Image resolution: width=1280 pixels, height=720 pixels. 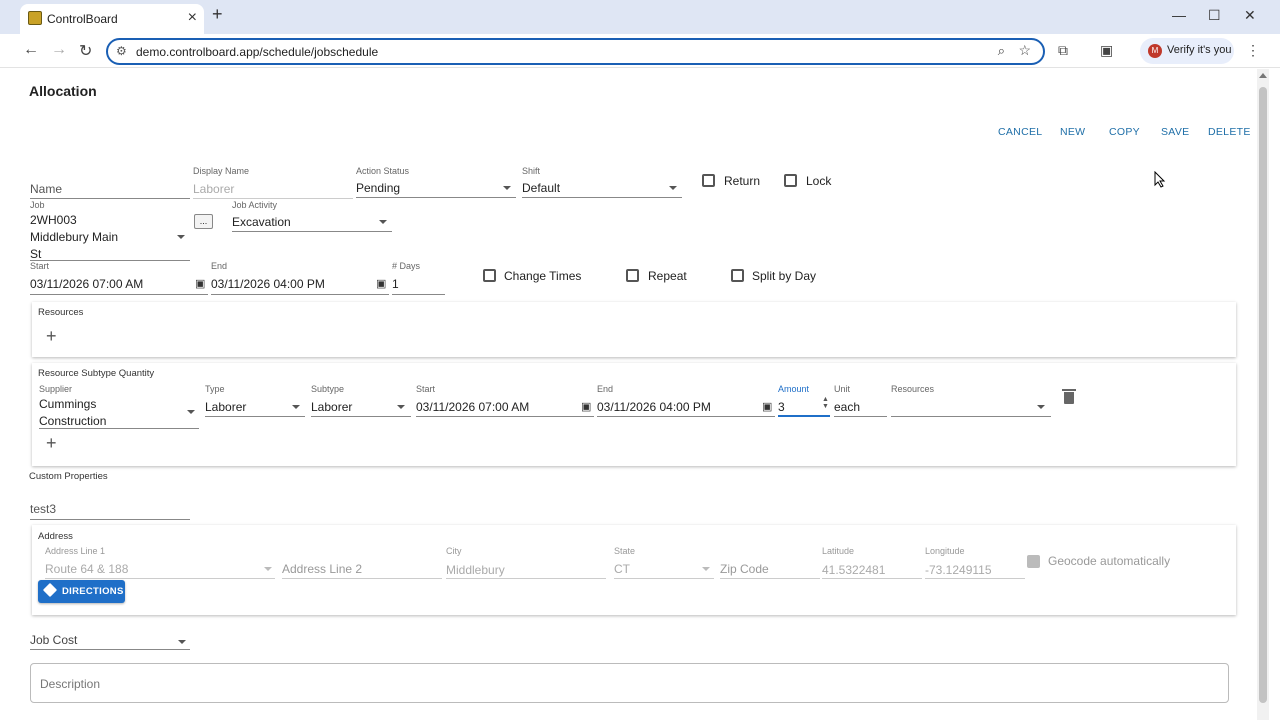 What do you see at coordinates (781, 407) in the screenshot?
I see `amount-input: 3` at bounding box center [781, 407].